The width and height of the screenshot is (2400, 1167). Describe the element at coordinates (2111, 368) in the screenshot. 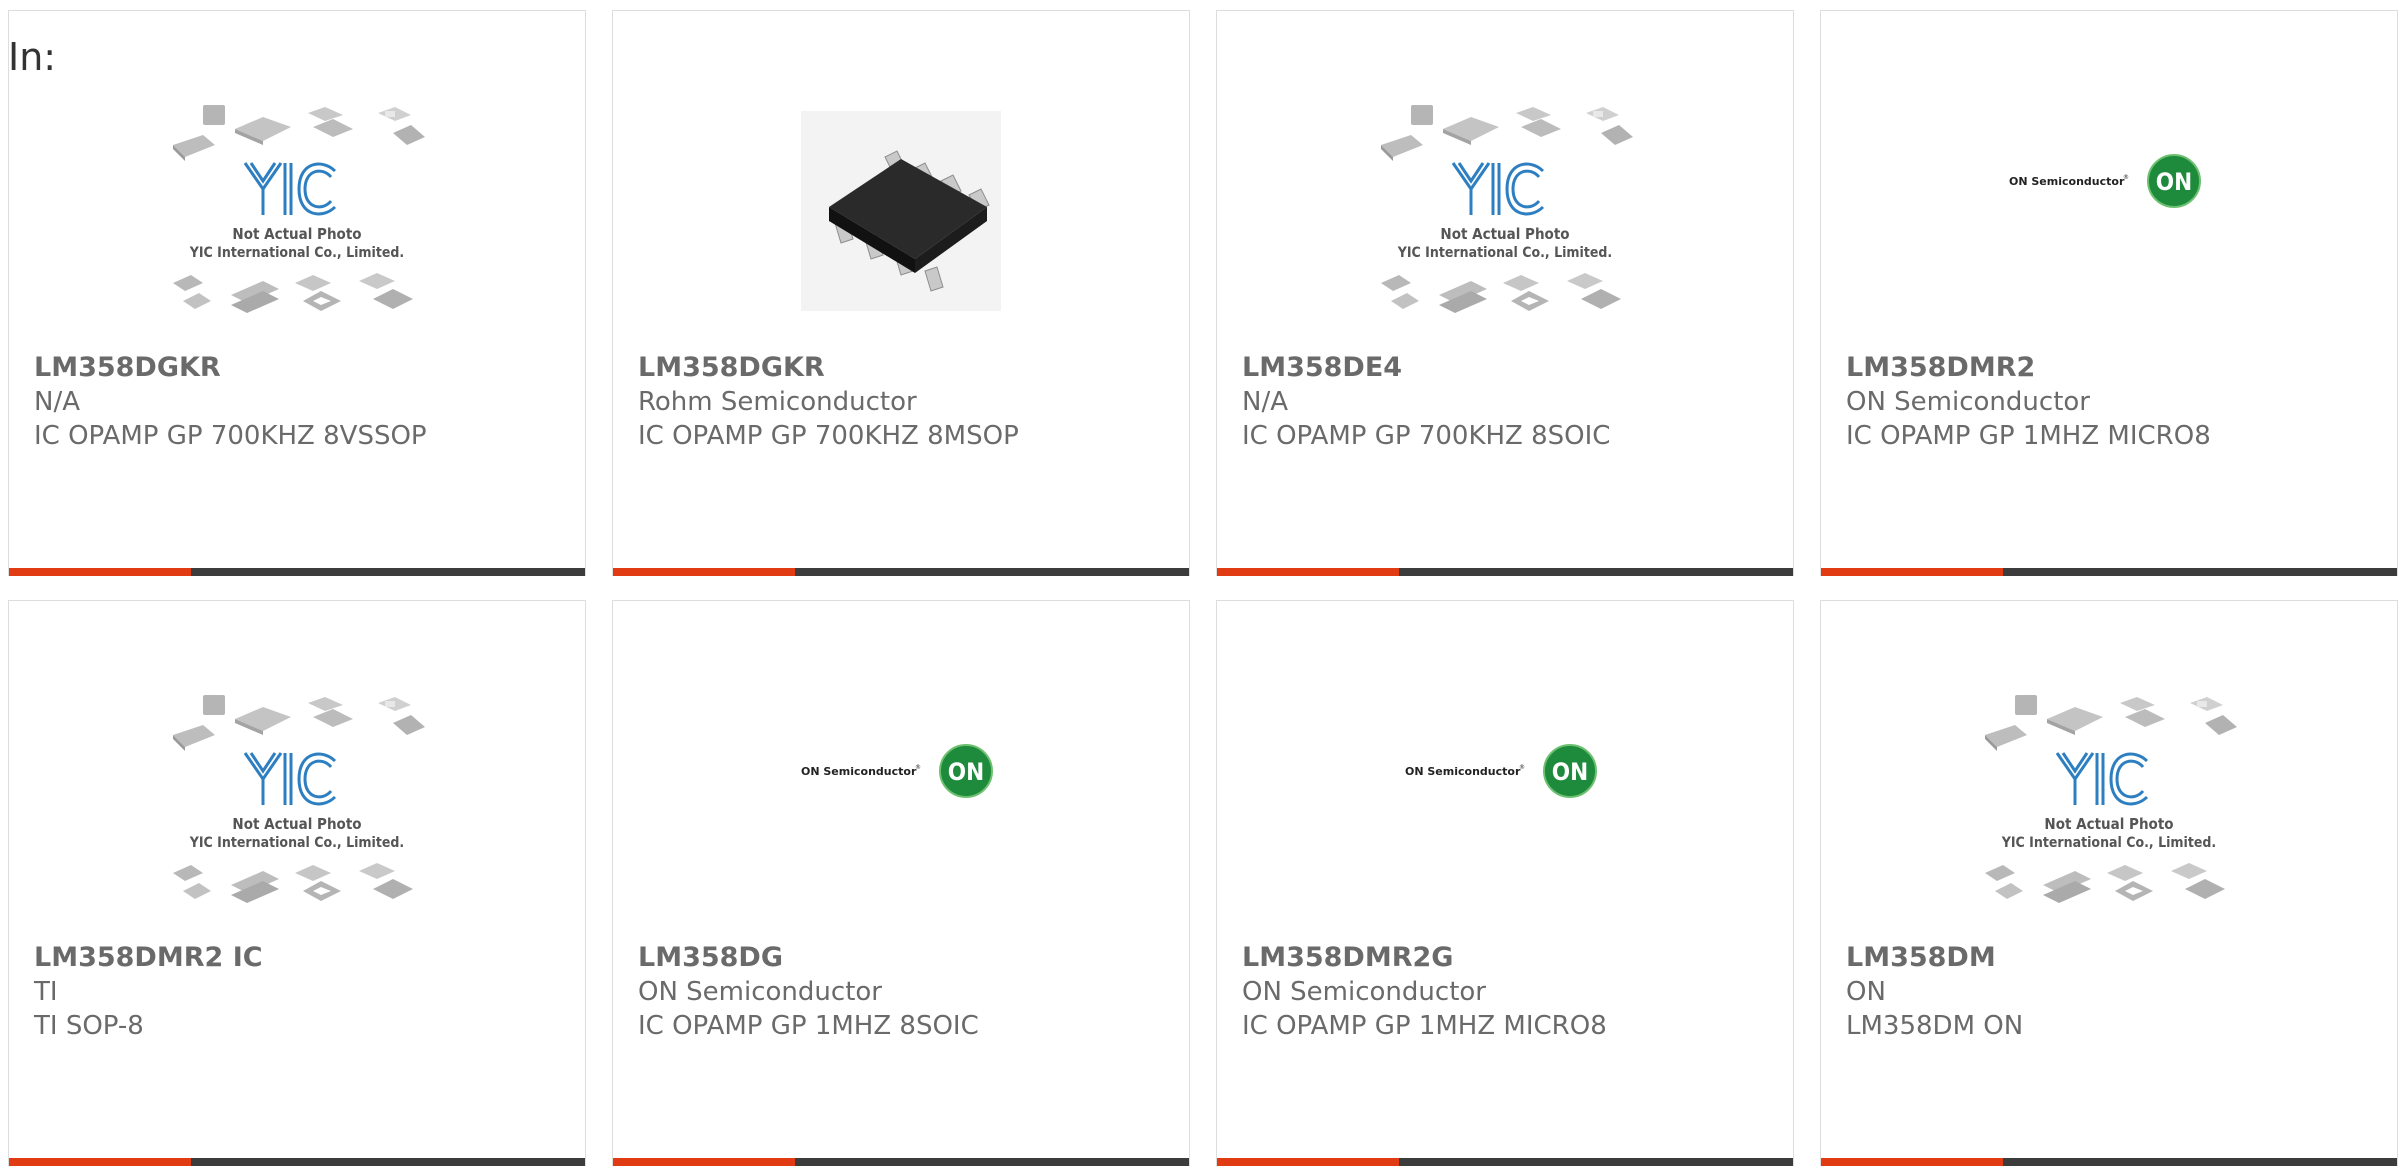

I see `part-number: LM358DMR2` at that location.